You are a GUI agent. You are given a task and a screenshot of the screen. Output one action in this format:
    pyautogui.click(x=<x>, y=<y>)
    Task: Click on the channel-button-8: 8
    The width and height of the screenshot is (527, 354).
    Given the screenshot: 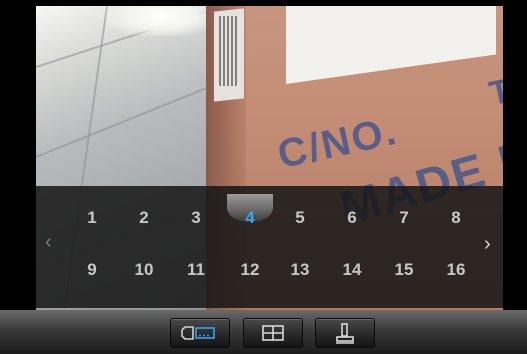 What is the action you would take?
    pyautogui.click(x=456, y=218)
    